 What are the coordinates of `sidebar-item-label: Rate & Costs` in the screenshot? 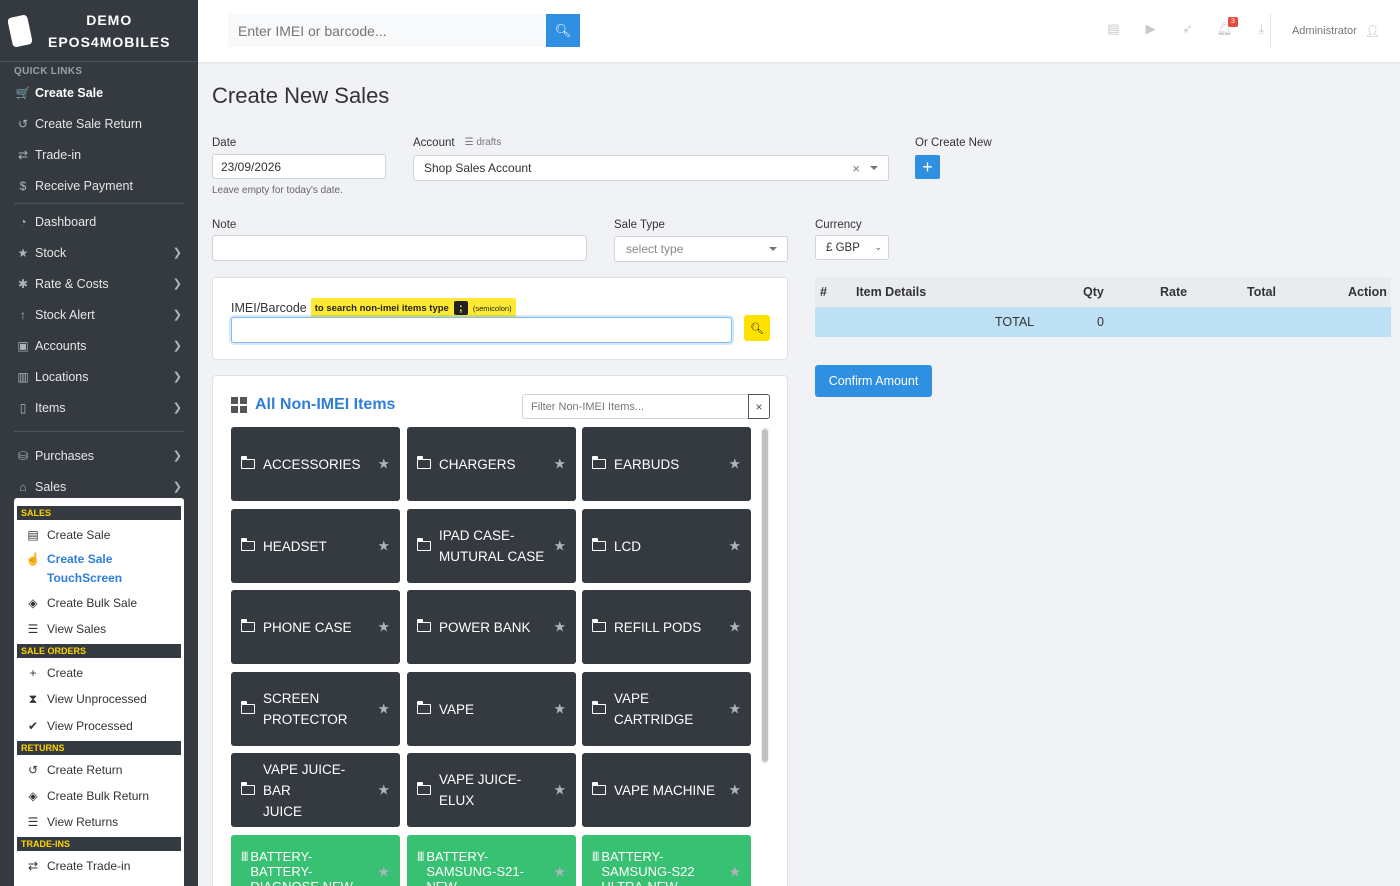 It's located at (72, 283).